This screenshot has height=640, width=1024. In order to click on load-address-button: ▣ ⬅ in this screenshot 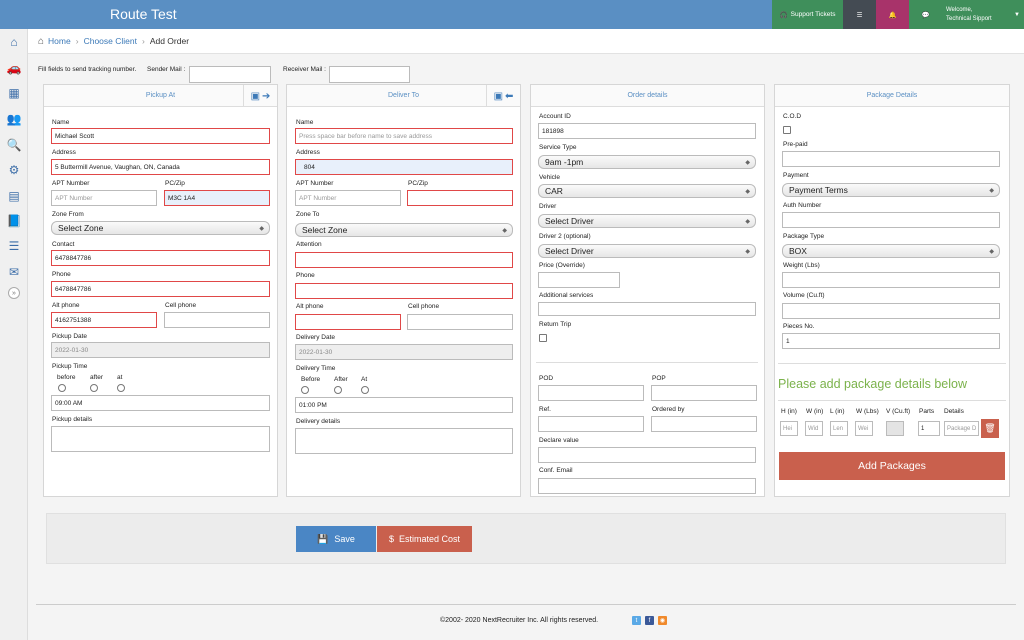, I will do `click(503, 96)`.